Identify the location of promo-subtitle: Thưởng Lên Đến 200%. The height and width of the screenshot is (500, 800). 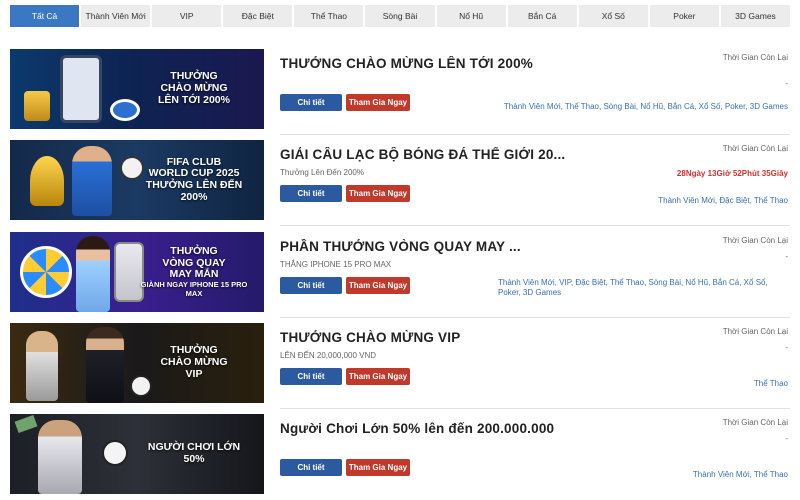
(322, 172).